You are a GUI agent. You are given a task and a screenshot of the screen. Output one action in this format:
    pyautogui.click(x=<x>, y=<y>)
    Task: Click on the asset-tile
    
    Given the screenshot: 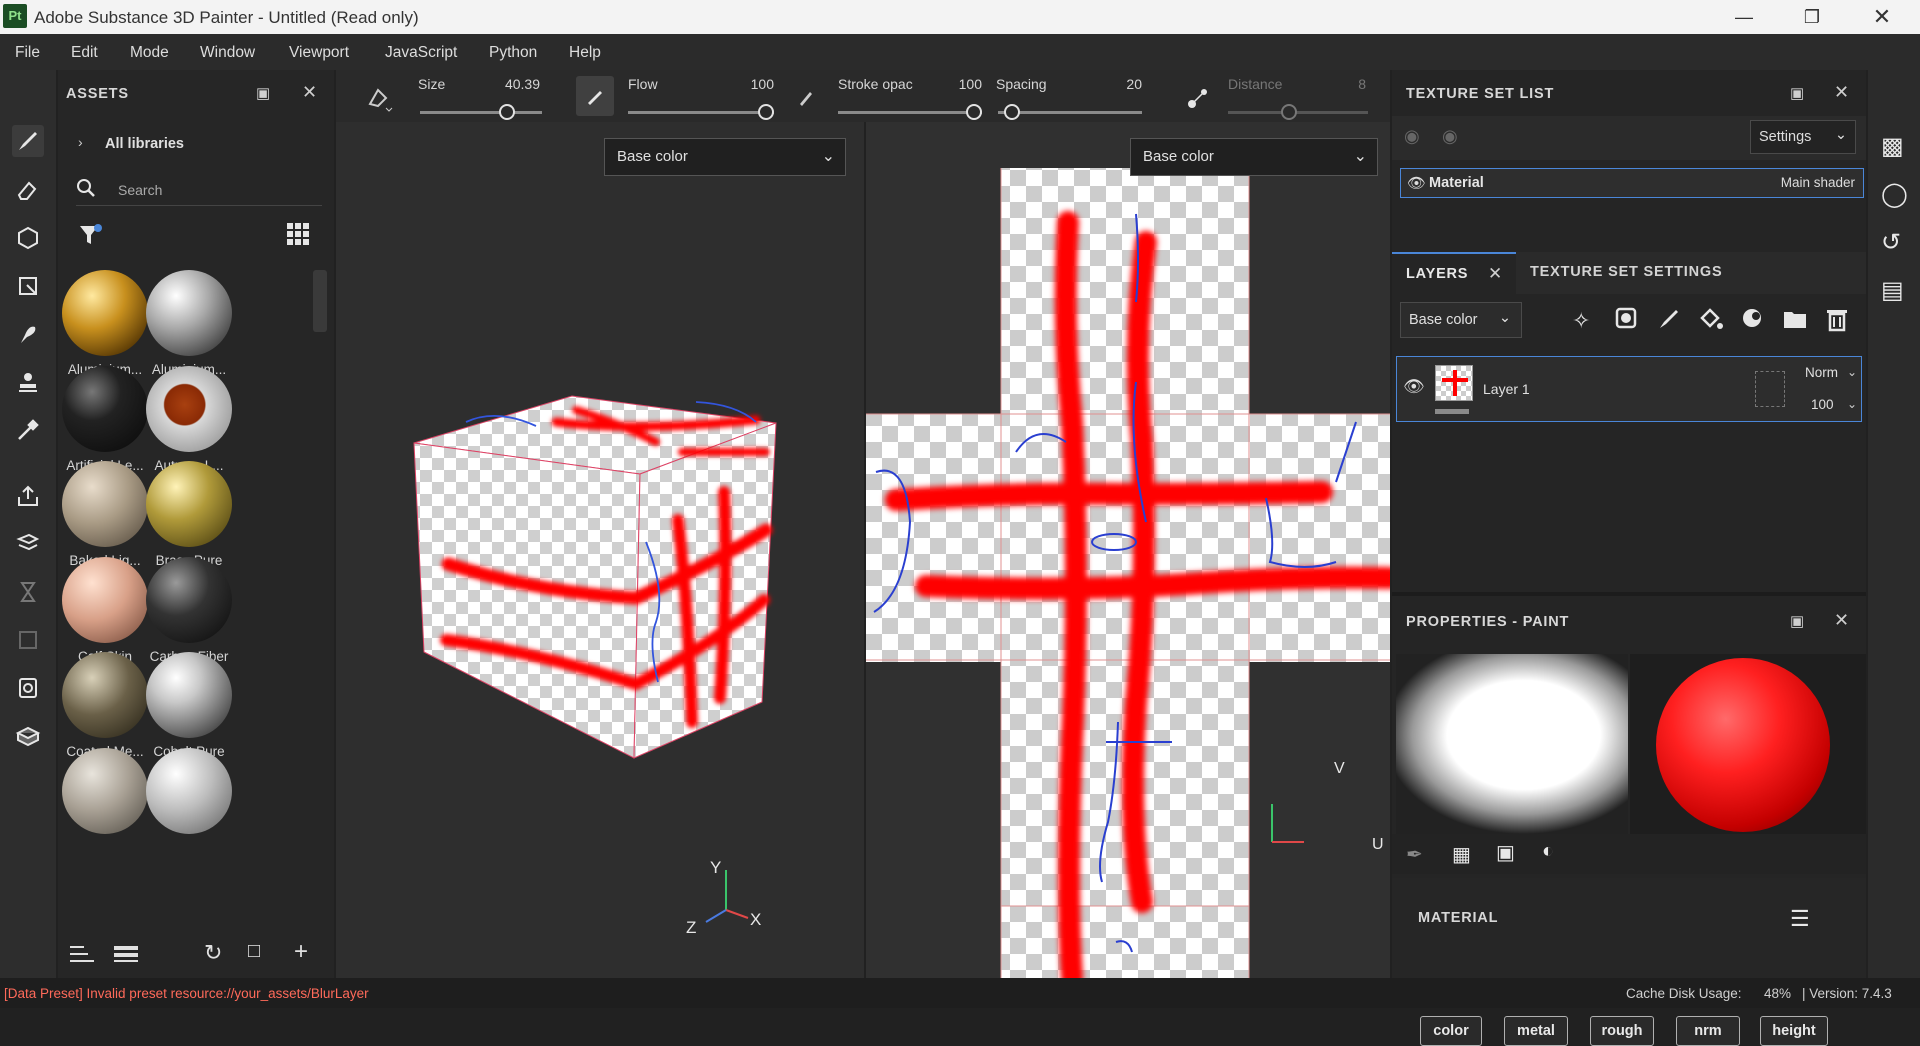 What is the action you would take?
    pyautogui.click(x=189, y=793)
    